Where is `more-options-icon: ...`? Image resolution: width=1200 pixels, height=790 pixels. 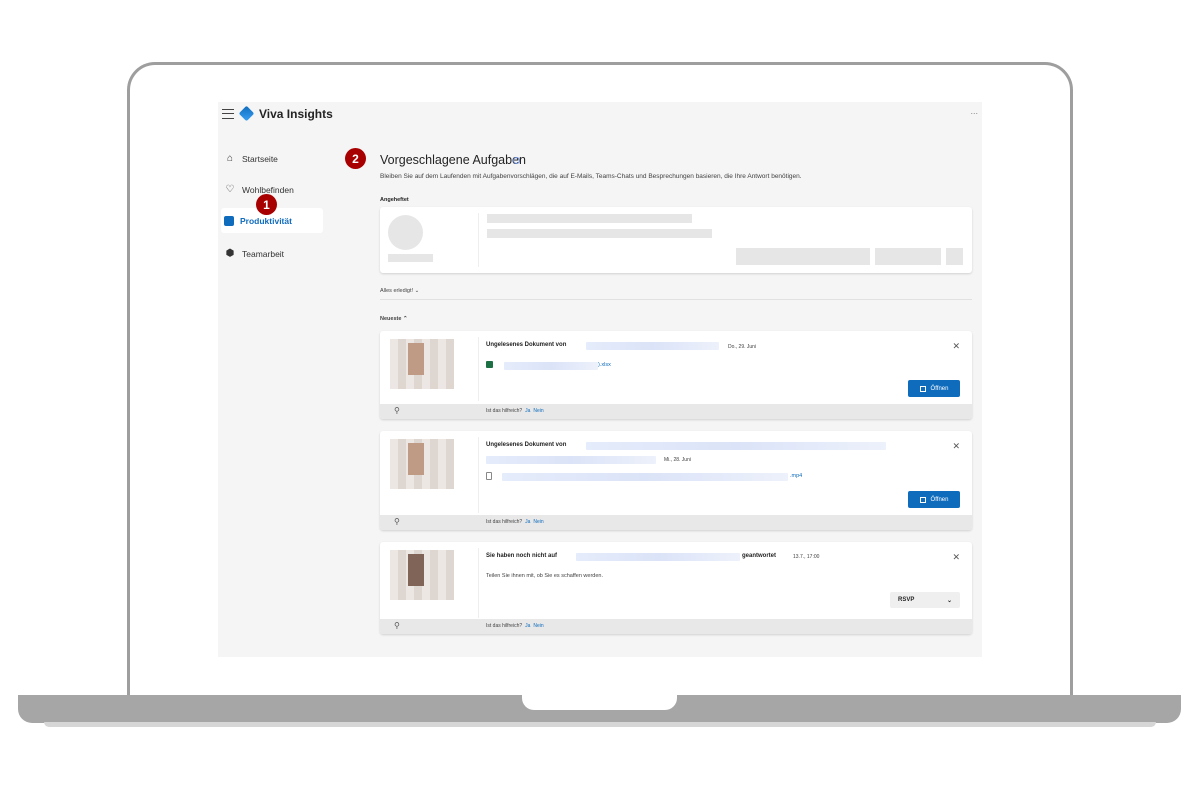 more-options-icon: ... is located at coordinates (974, 111).